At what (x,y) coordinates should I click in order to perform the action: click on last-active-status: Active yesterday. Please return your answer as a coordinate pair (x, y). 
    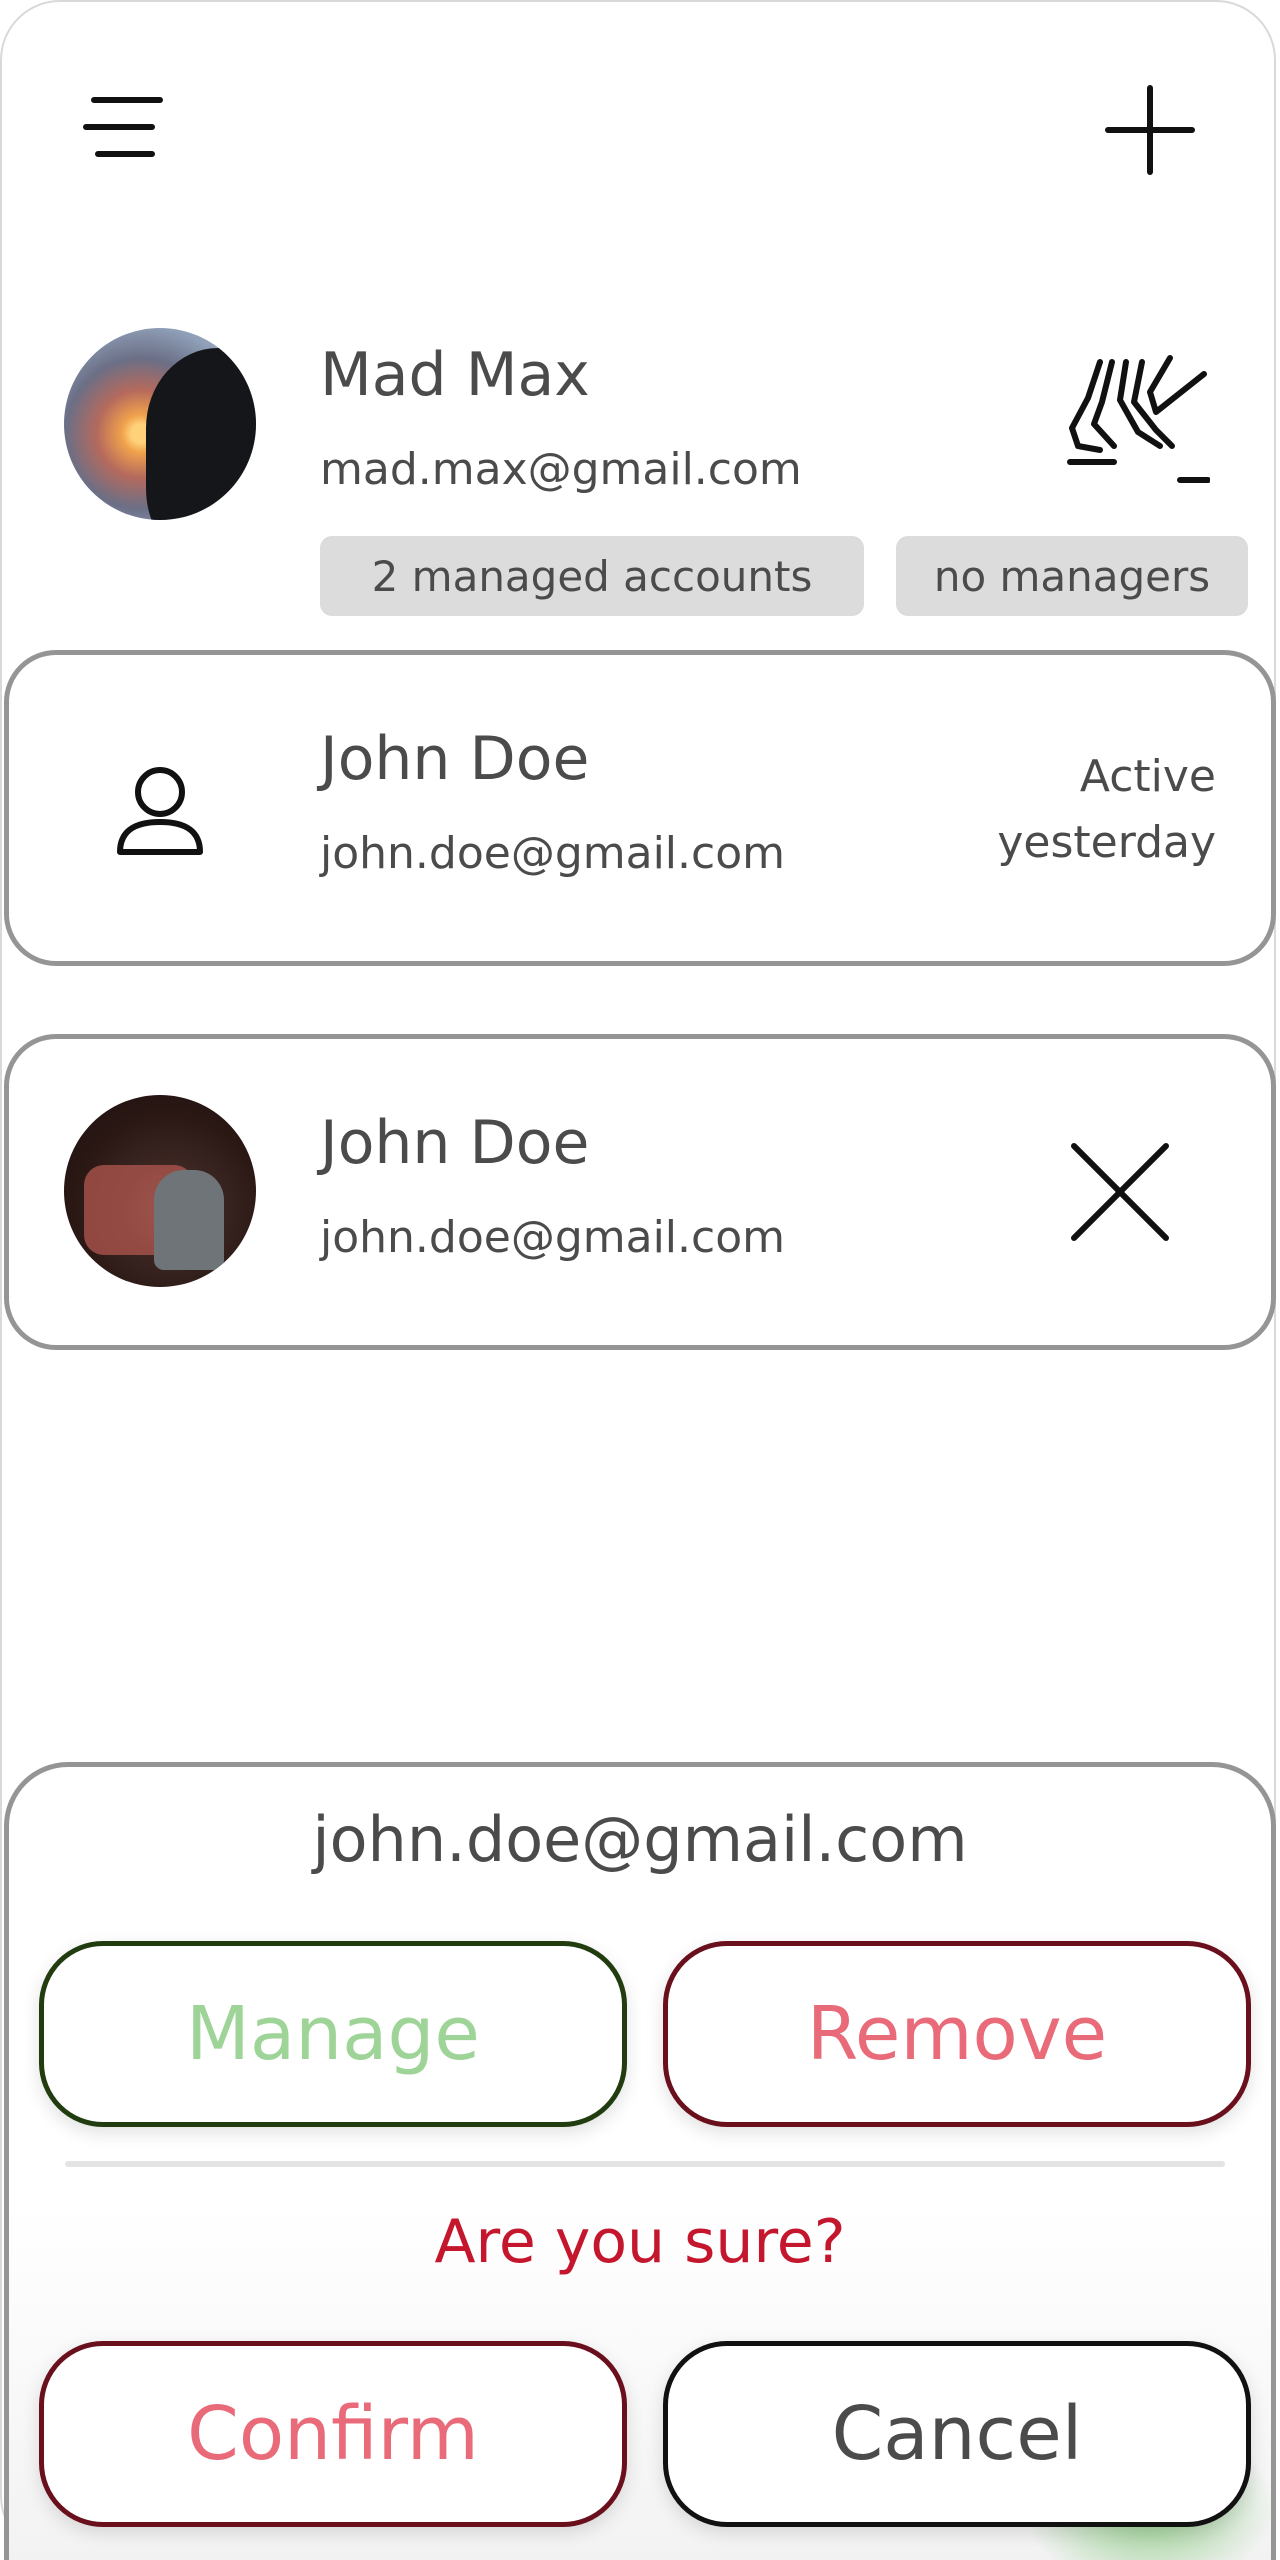
    Looking at the image, I should click on (1106, 810).